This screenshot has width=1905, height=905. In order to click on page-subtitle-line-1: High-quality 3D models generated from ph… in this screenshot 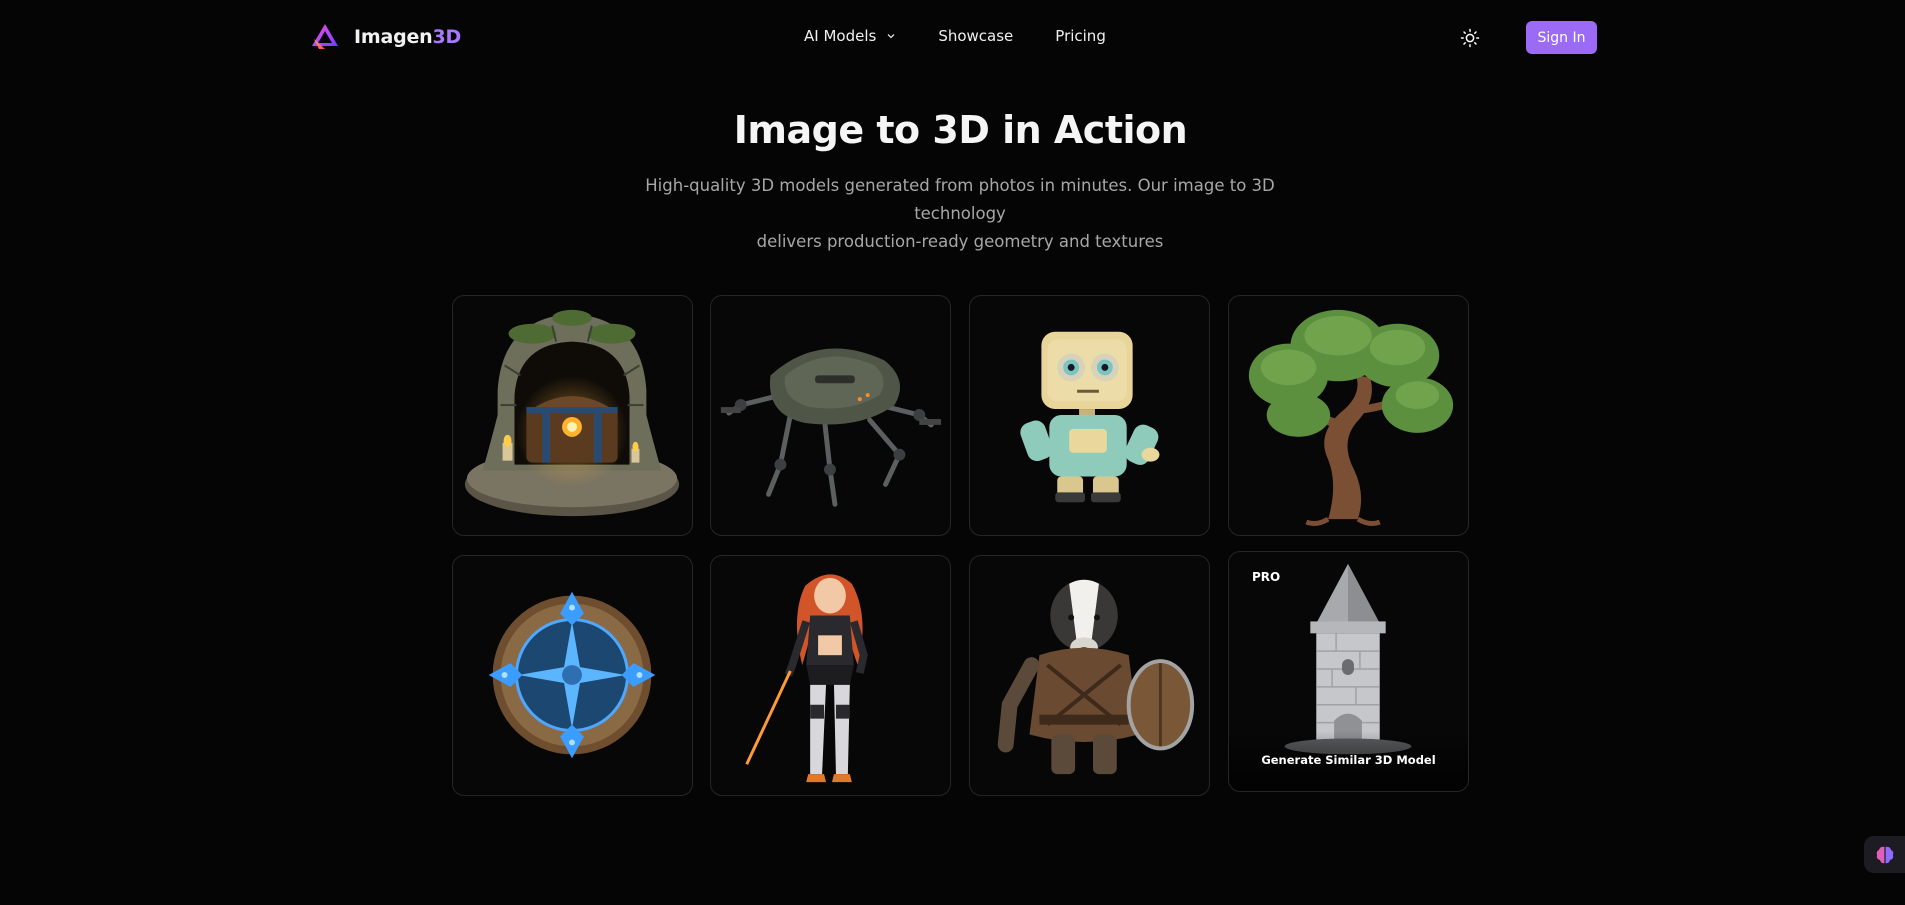, I will do `click(960, 199)`.